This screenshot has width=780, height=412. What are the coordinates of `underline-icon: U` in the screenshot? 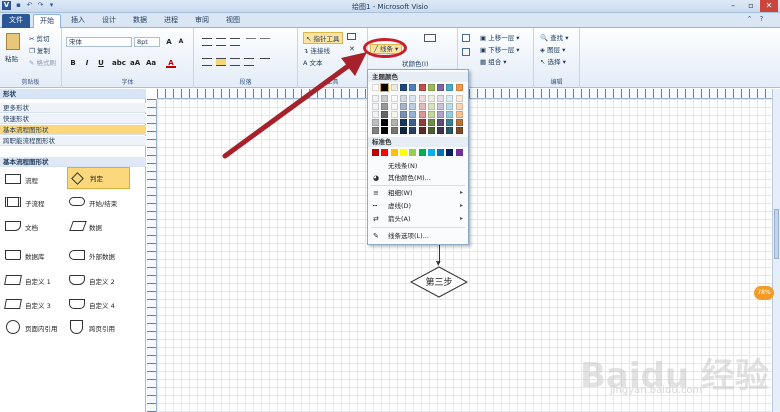 It's located at (101, 63).